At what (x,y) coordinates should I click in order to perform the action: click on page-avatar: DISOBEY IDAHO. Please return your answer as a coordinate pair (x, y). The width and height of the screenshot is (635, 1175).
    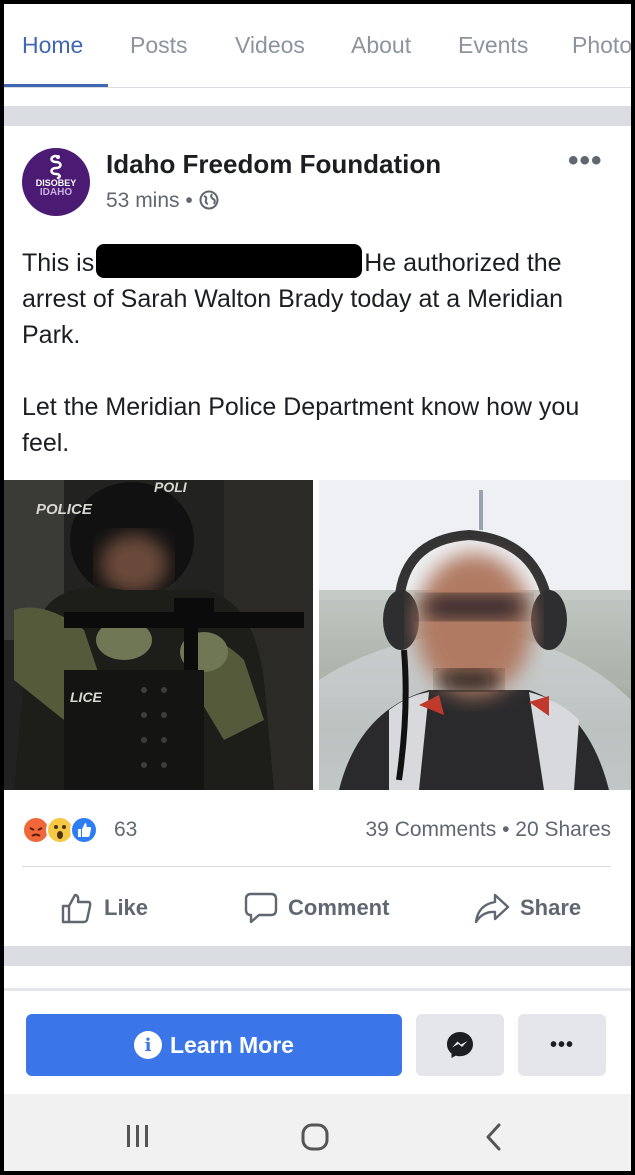
    Looking at the image, I should click on (56, 182).